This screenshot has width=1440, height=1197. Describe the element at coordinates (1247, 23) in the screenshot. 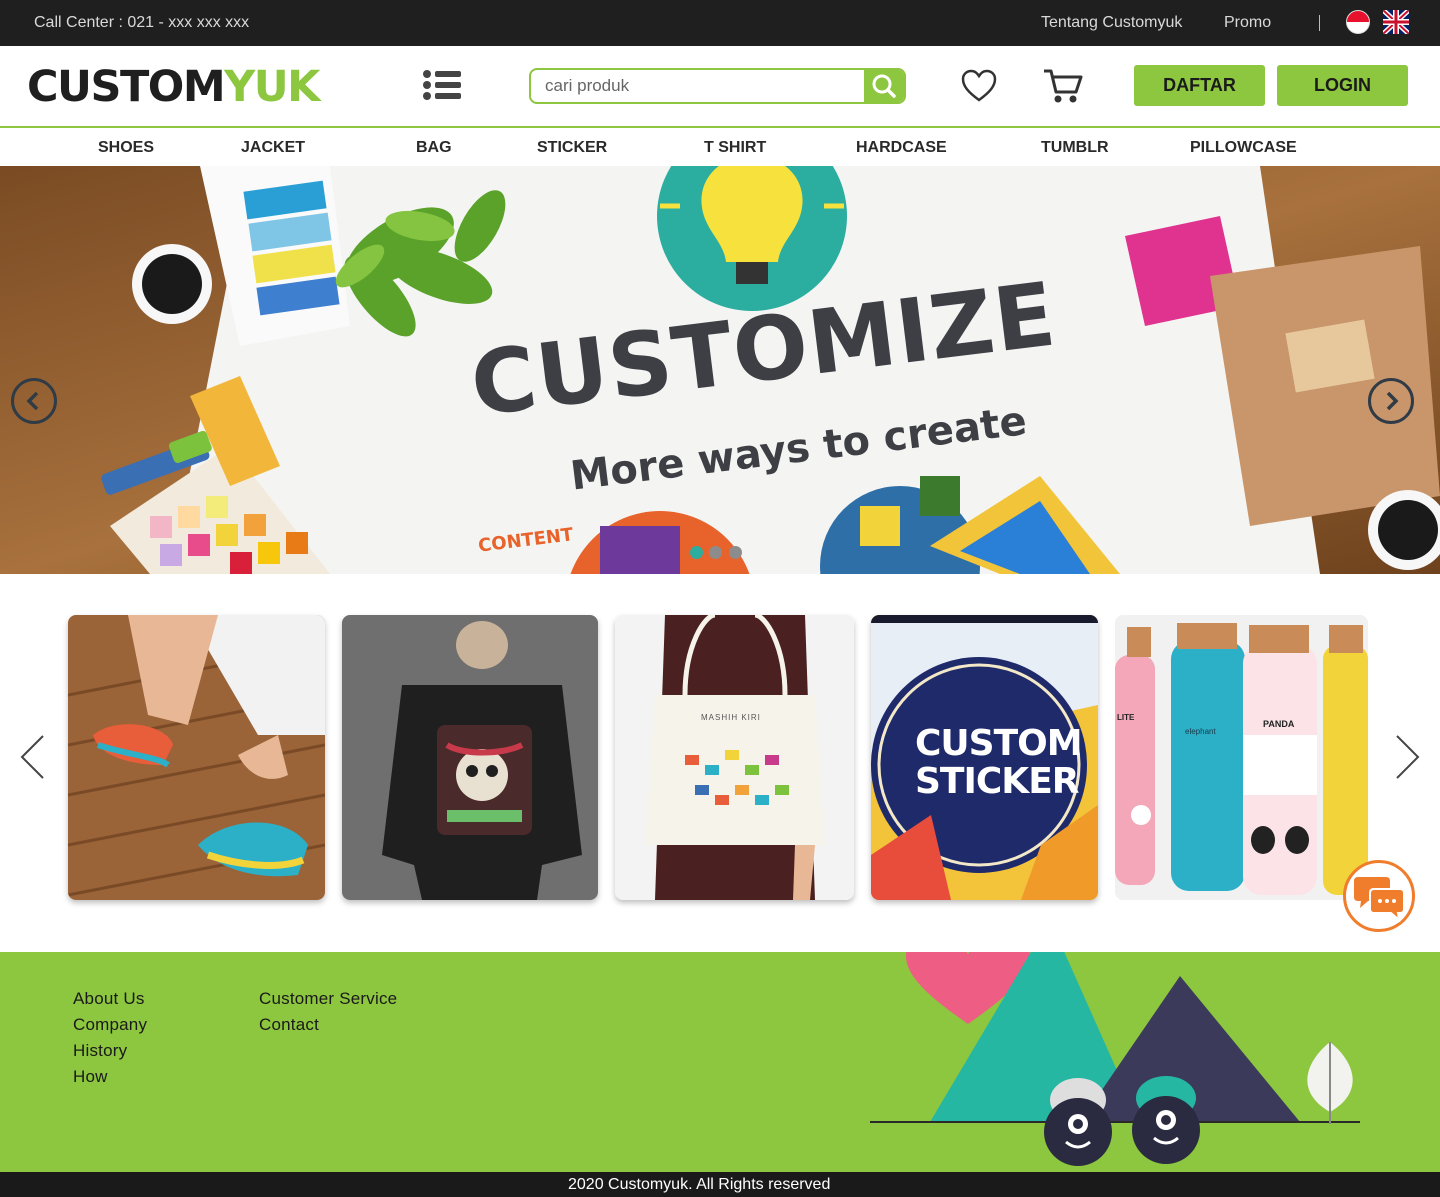

I see `promo-link: Promo` at that location.